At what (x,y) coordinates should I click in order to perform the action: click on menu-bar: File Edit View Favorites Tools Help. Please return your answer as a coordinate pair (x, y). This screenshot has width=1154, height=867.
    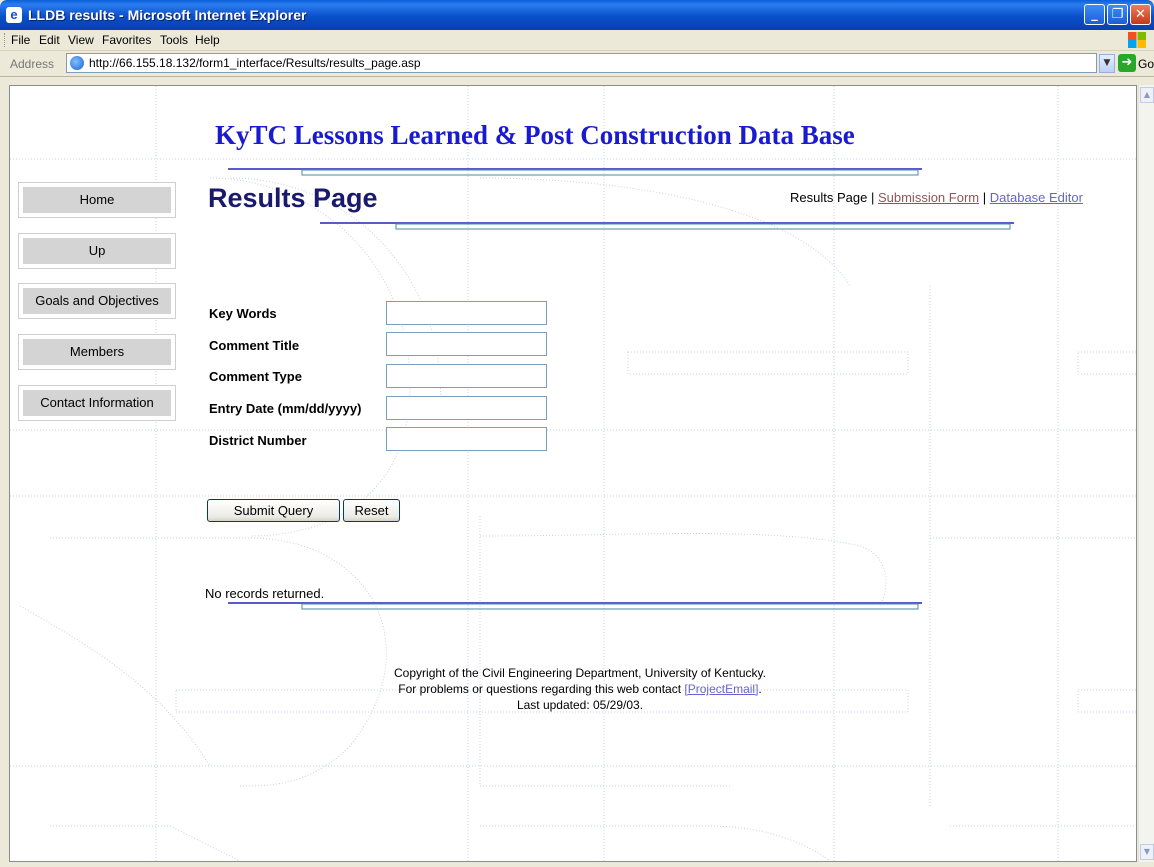
    Looking at the image, I should click on (577, 40).